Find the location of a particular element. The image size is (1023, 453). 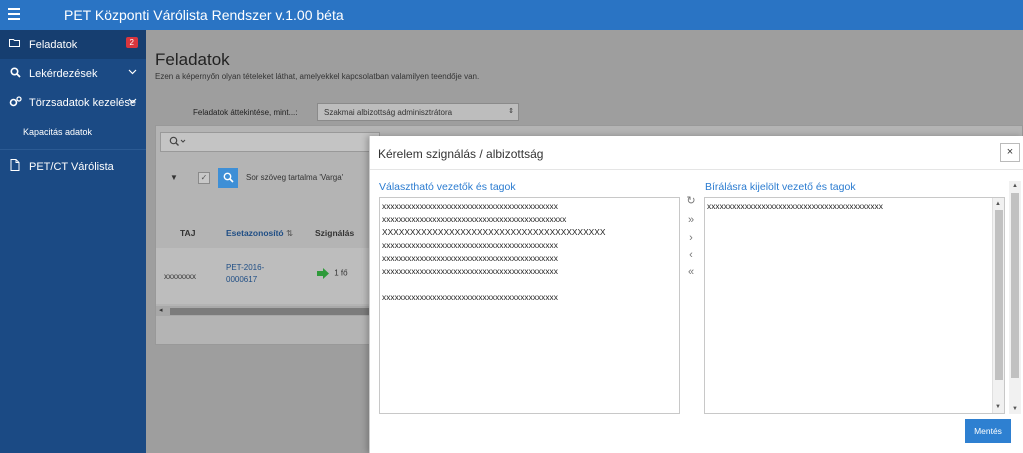

page-title: Feladatok is located at coordinates (192, 59).